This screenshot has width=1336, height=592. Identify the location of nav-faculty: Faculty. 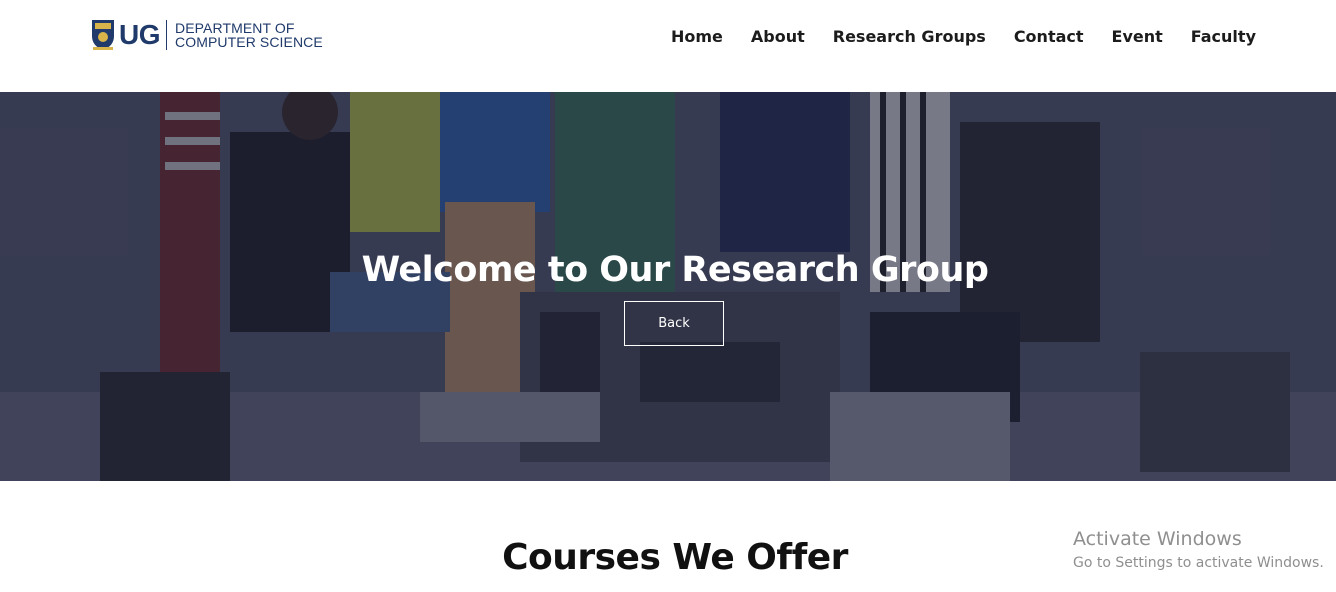
(1223, 37).